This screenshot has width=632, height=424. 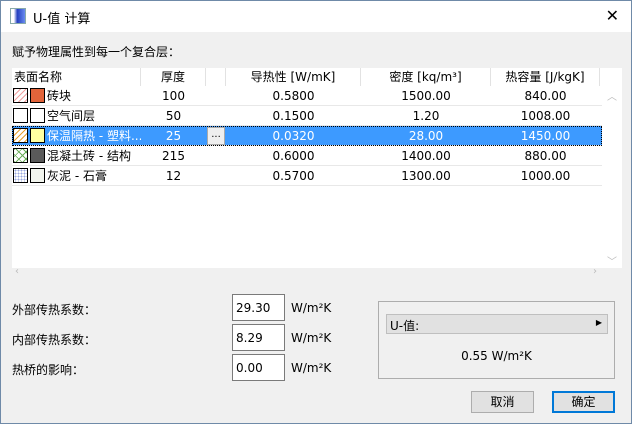 What do you see at coordinates (76, 77) in the screenshot?
I see `header-name: 表面名称` at bounding box center [76, 77].